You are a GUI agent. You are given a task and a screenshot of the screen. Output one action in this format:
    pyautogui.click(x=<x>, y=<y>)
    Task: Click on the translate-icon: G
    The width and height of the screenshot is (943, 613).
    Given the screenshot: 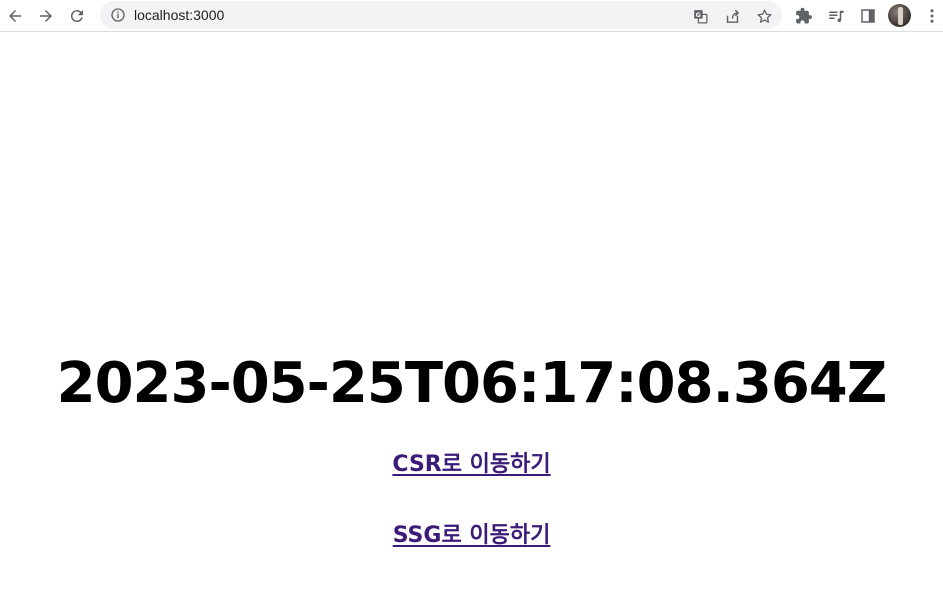 What is the action you would take?
    pyautogui.click(x=700, y=16)
    